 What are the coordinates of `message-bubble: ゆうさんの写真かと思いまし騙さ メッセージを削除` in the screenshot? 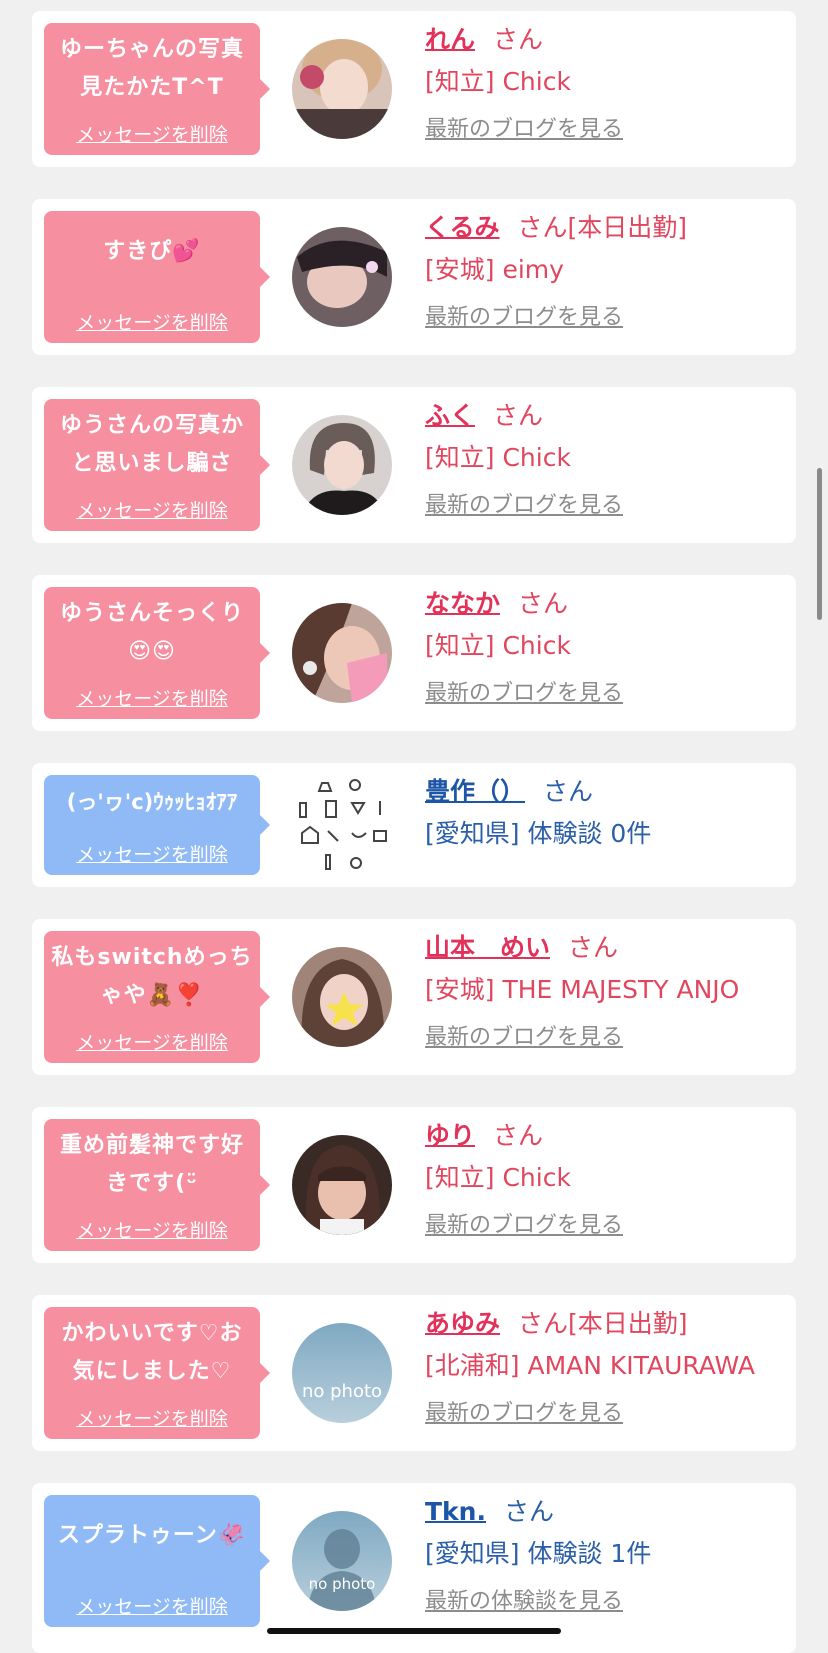 It's located at (157, 465).